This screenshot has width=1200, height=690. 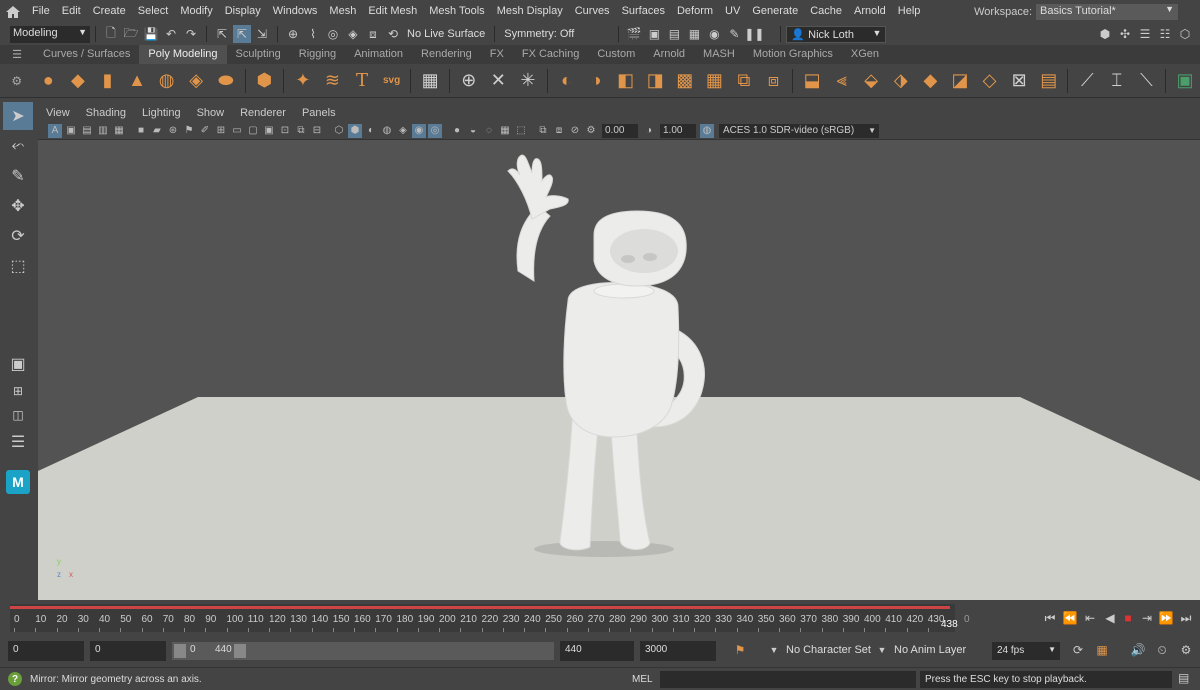 What do you see at coordinates (865, 54) in the screenshot?
I see `tab-xgen: XGen` at bounding box center [865, 54].